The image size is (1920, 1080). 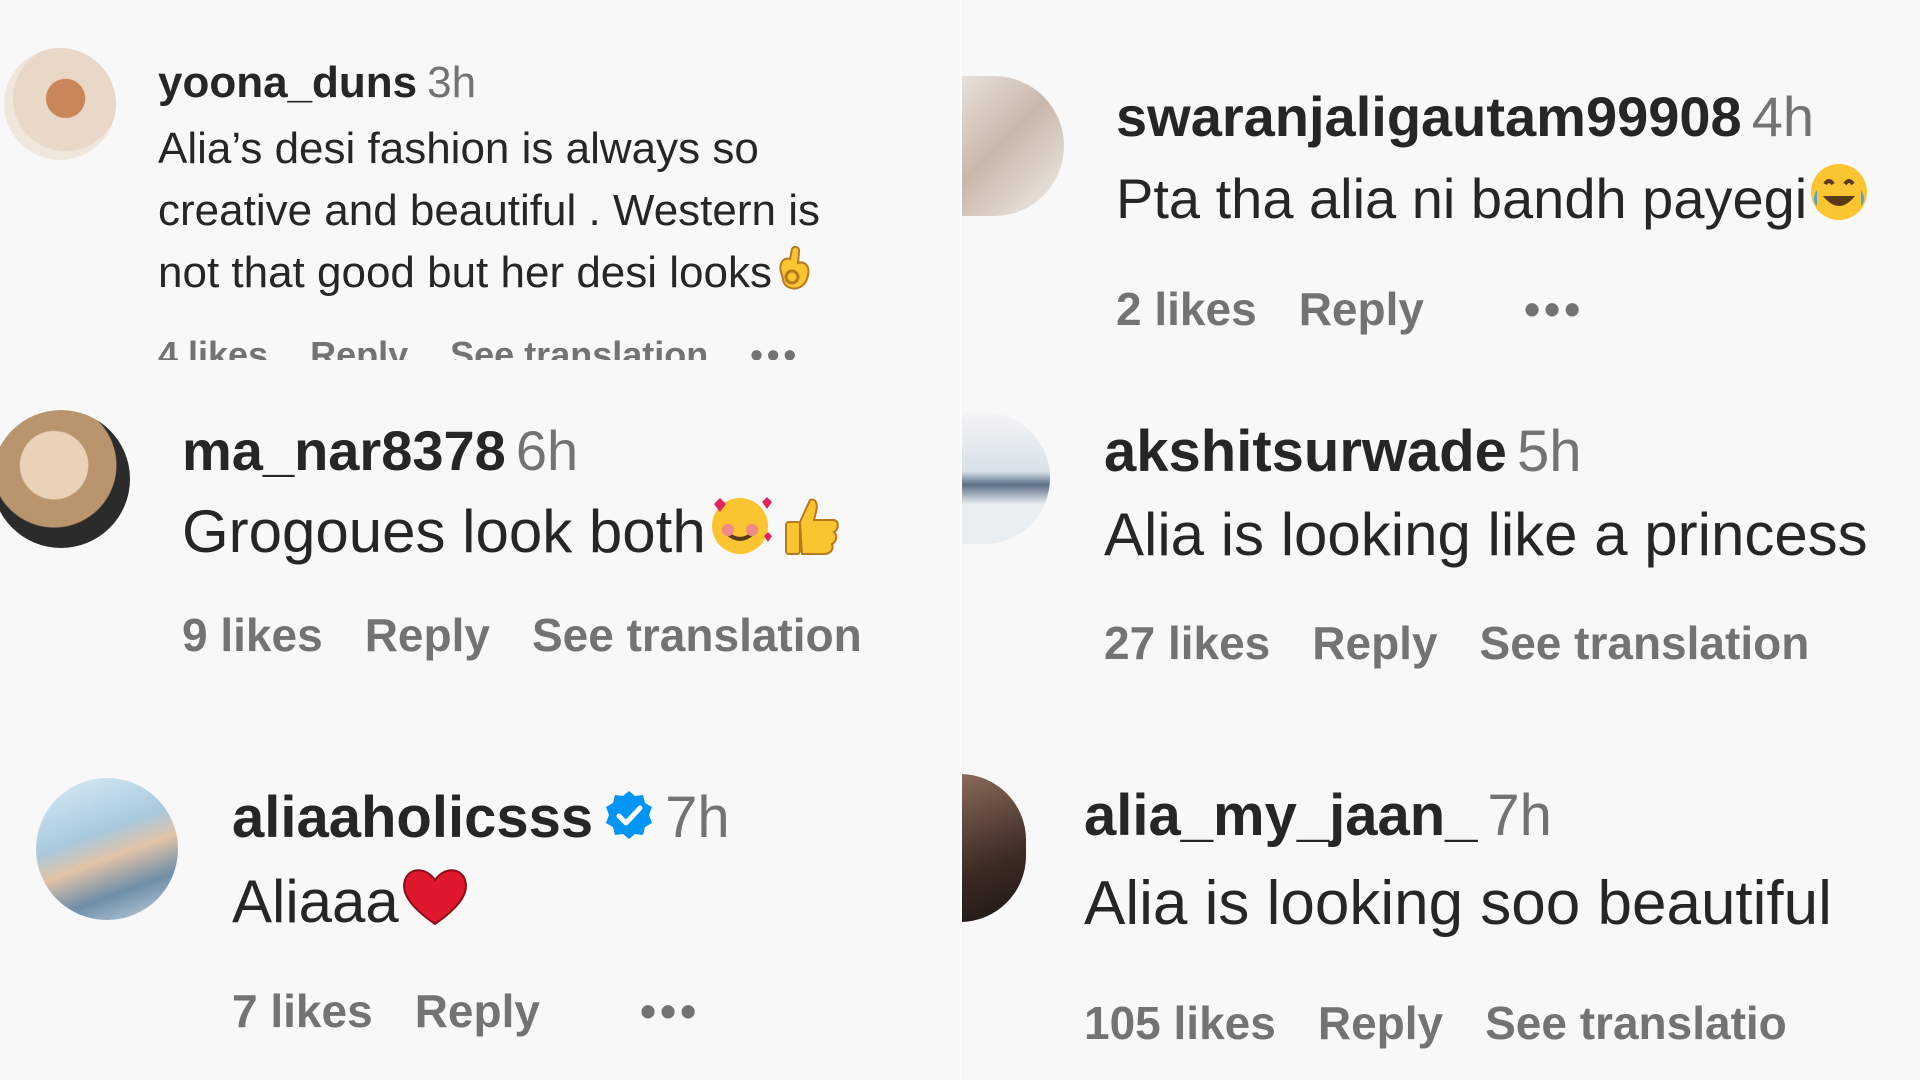 I want to click on likes-count: 9 likes, so click(x=252, y=635).